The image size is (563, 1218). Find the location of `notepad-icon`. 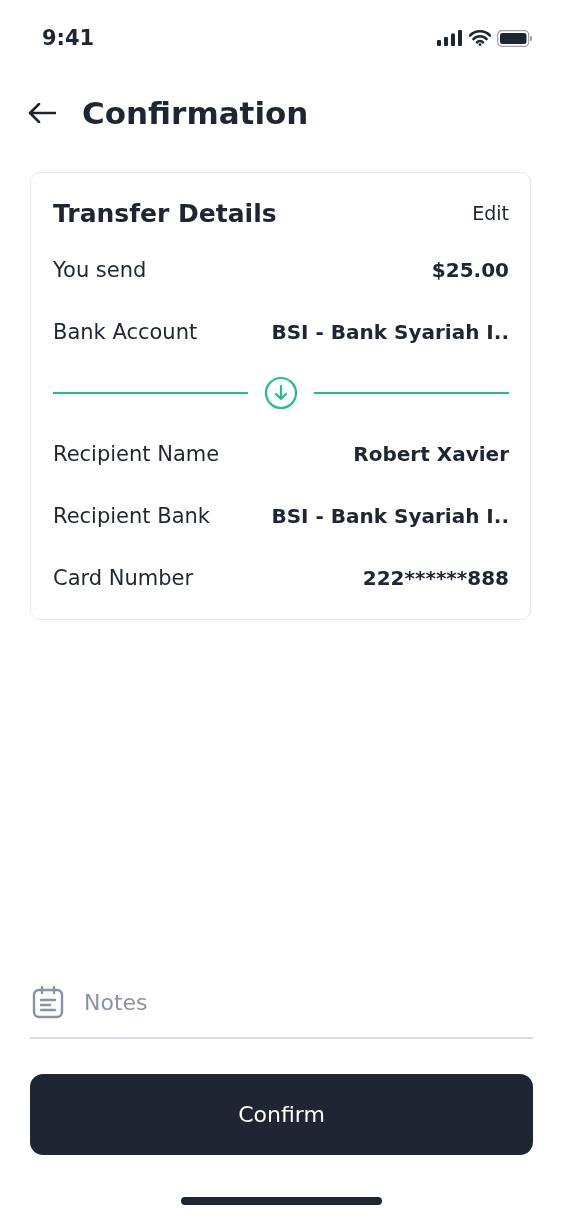

notepad-icon is located at coordinates (48, 1002).